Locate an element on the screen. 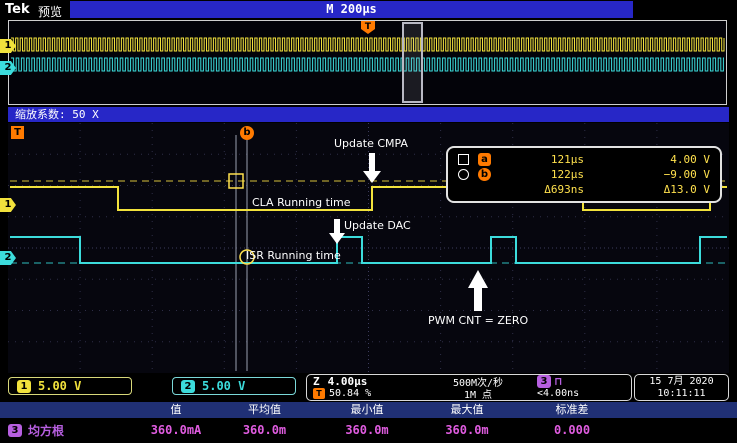  cursor-b-row: b 122μs −9.00 V is located at coordinates (584, 174).